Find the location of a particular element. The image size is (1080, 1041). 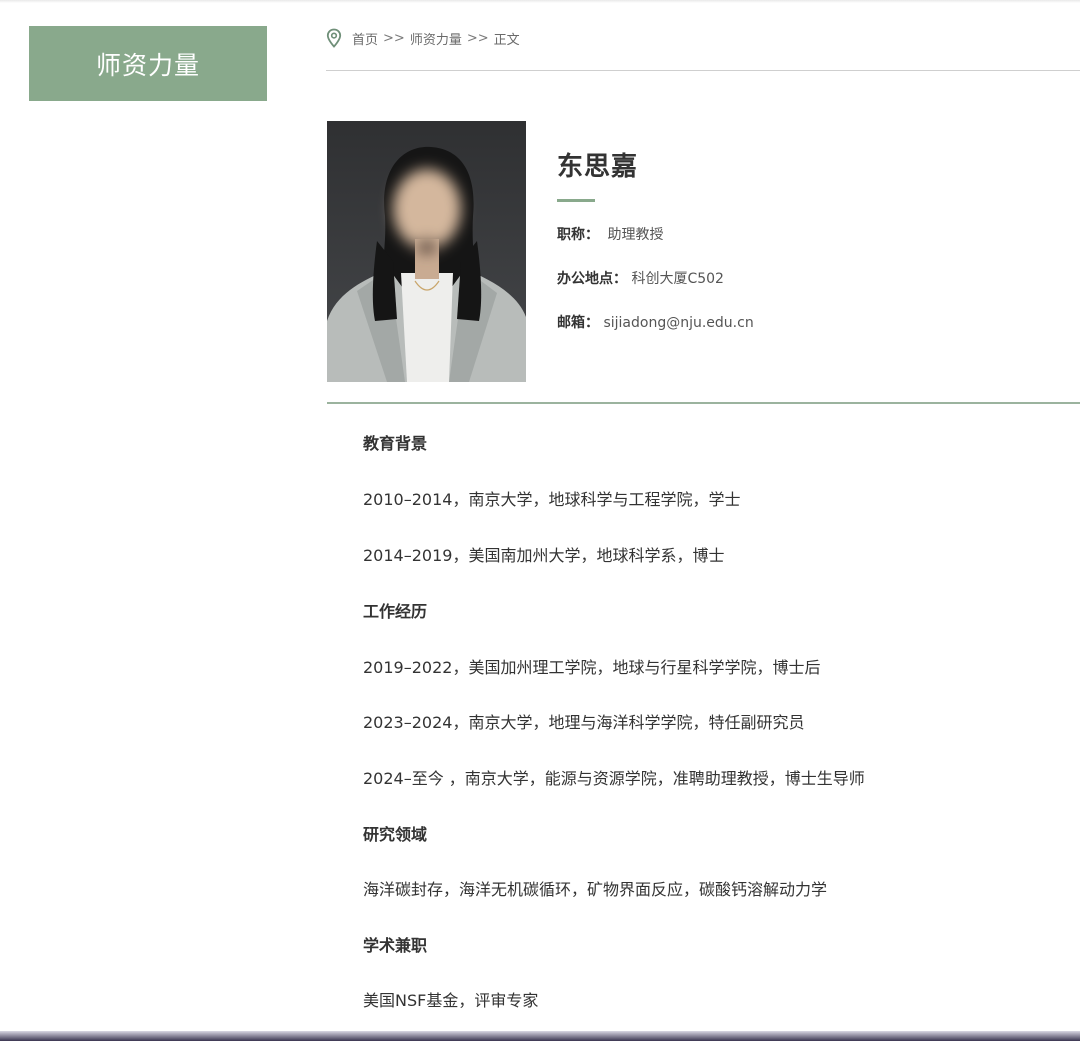

top-shadow is located at coordinates (540, 1).